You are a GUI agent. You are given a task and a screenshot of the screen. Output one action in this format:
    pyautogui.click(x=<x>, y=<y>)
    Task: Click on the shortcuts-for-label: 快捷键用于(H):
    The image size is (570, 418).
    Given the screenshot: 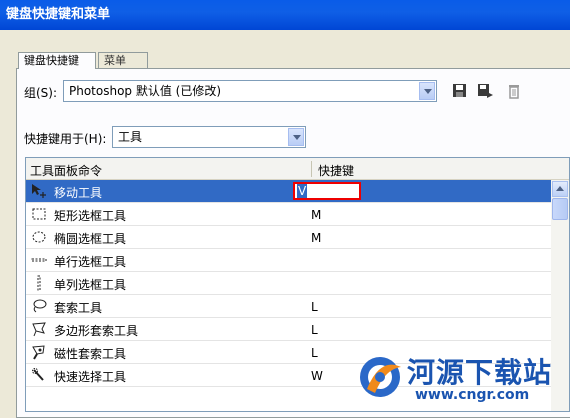 What is the action you would take?
    pyautogui.click(x=65, y=139)
    